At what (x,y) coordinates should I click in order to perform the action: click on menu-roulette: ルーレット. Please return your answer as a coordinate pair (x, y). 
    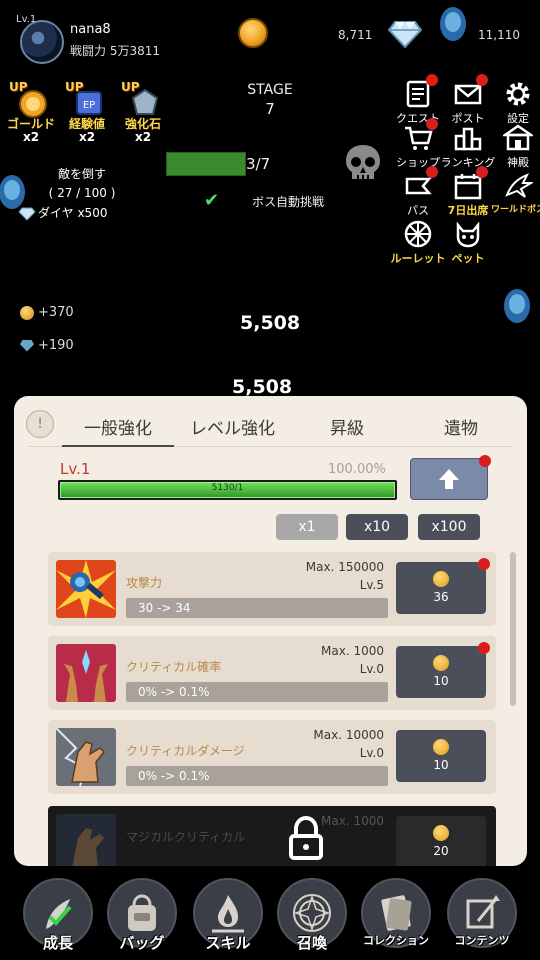
    Looking at the image, I should click on (418, 242).